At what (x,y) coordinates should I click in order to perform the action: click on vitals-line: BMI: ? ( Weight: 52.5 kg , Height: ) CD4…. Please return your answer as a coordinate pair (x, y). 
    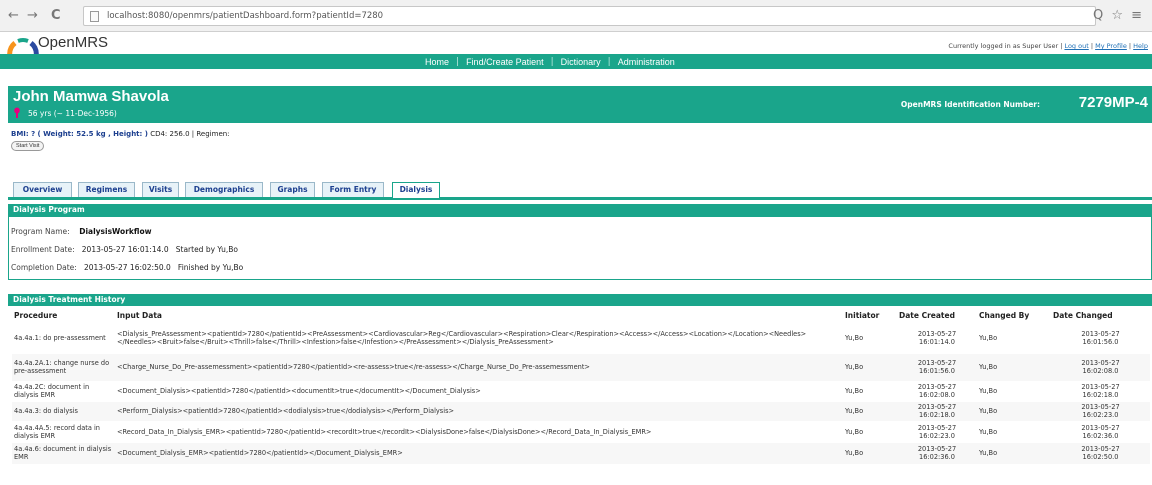
    Looking at the image, I should click on (120, 134).